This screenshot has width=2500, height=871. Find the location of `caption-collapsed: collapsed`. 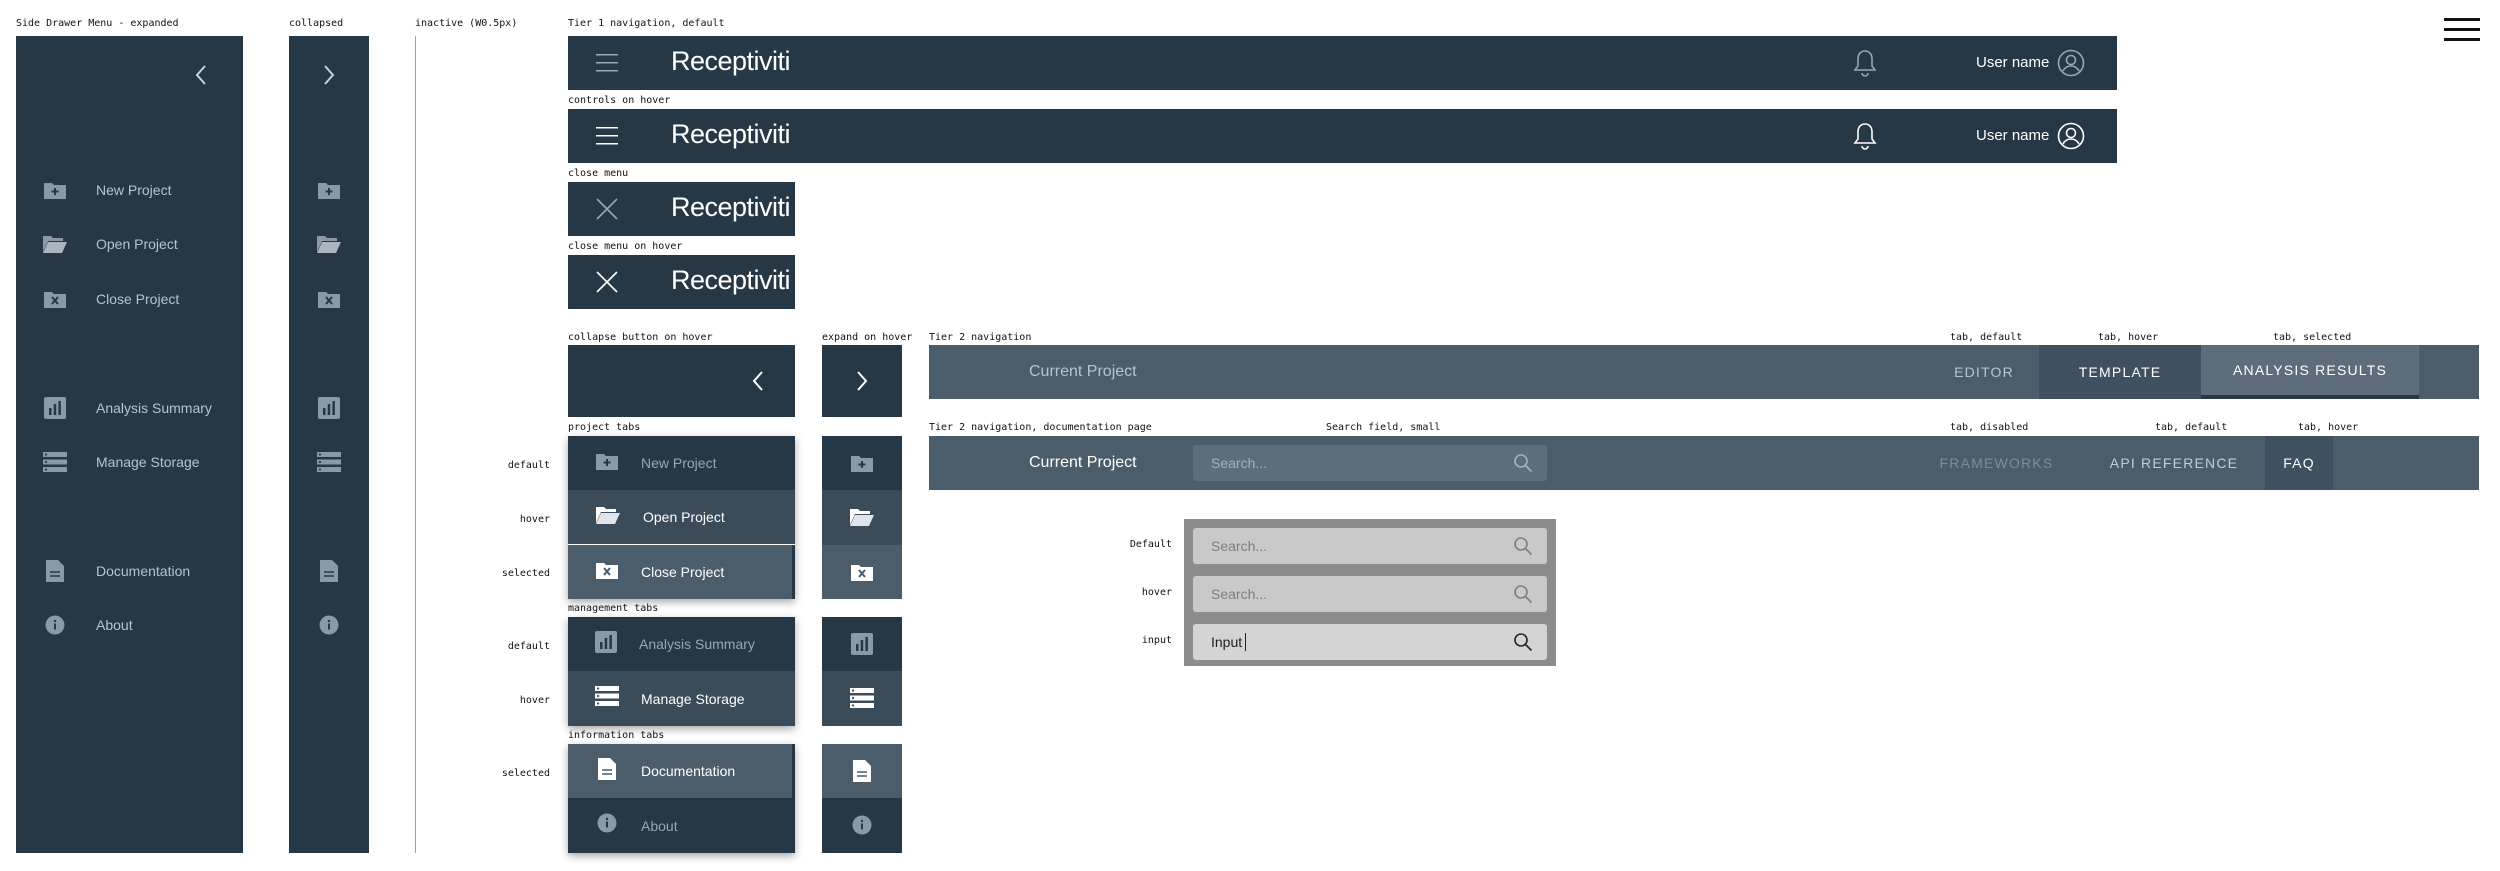

caption-collapsed: collapsed is located at coordinates (316, 23).